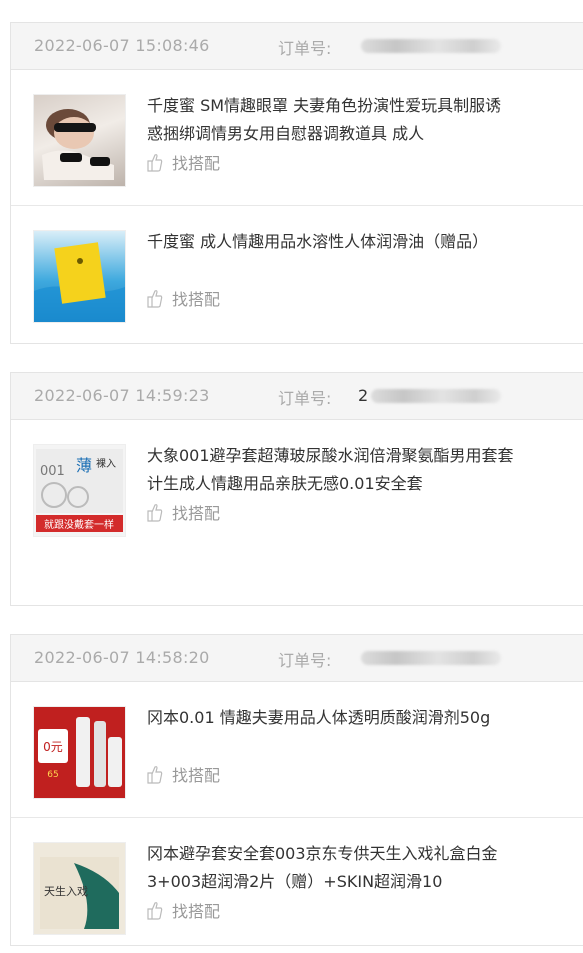 The width and height of the screenshot is (583, 953). What do you see at coordinates (78, 144) in the screenshot?
I see `blindfold-product-image` at bounding box center [78, 144].